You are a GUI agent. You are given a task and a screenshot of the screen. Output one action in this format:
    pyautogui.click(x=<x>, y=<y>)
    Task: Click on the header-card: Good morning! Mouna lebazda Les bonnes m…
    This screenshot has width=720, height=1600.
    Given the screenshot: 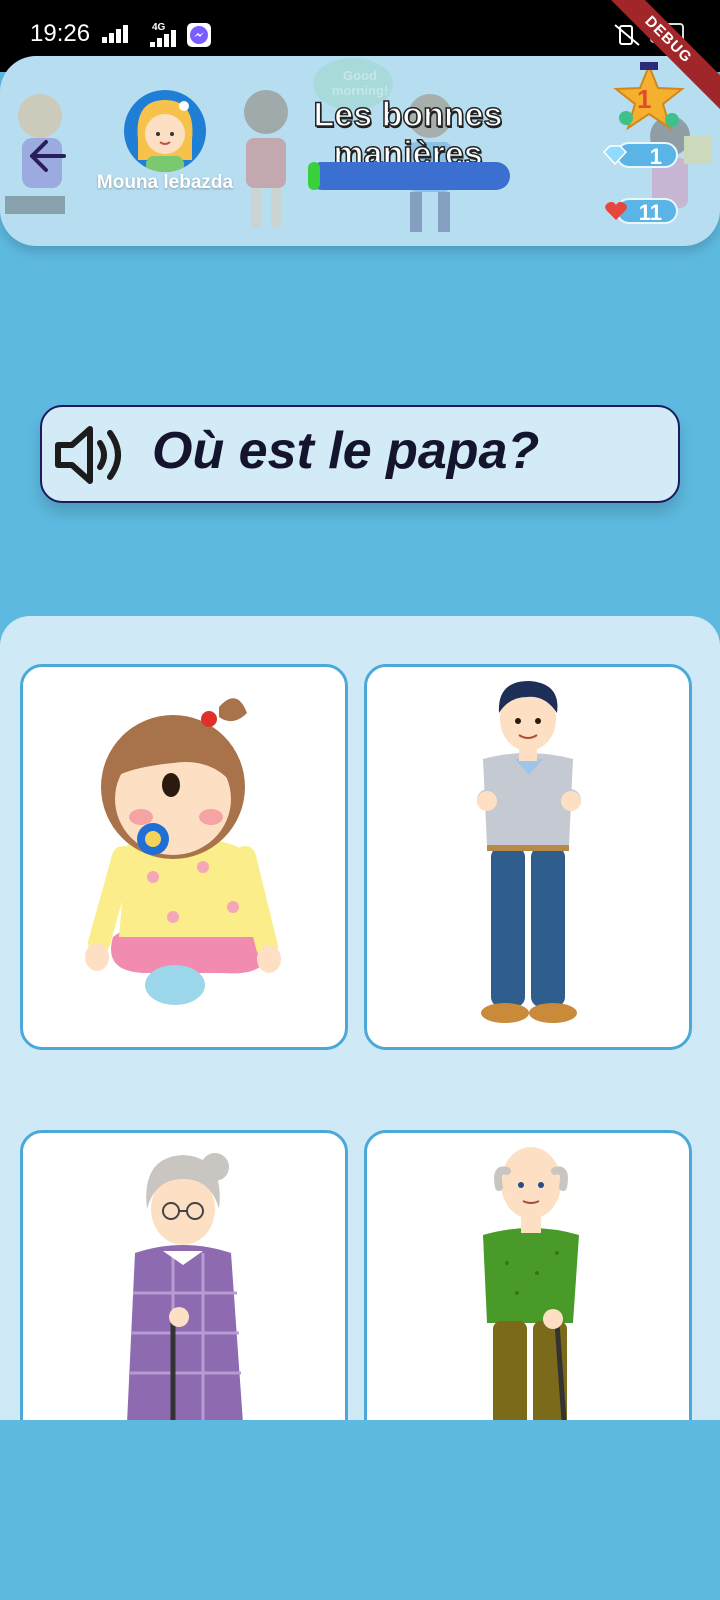 What is the action you would take?
    pyautogui.click(x=360, y=151)
    